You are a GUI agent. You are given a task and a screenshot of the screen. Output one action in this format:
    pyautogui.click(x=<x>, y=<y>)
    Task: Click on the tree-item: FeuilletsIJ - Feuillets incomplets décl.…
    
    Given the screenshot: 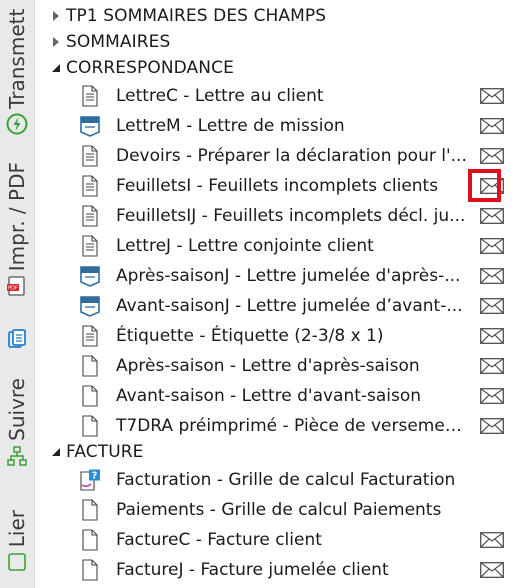 What is the action you would take?
    pyautogui.click(x=280, y=216)
    